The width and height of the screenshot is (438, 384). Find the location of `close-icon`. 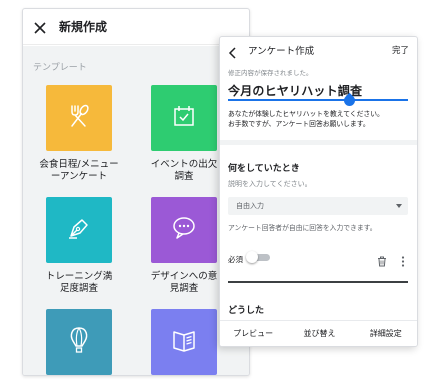

close-icon is located at coordinates (40, 27).